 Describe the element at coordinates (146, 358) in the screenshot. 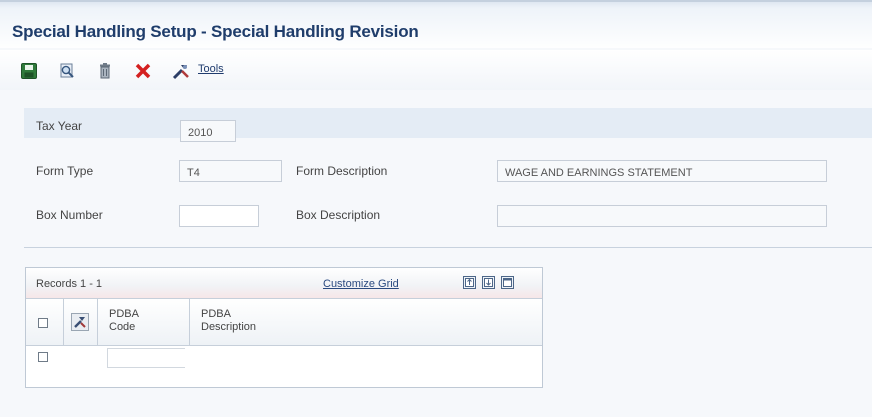

I see `pdba-code-input` at that location.